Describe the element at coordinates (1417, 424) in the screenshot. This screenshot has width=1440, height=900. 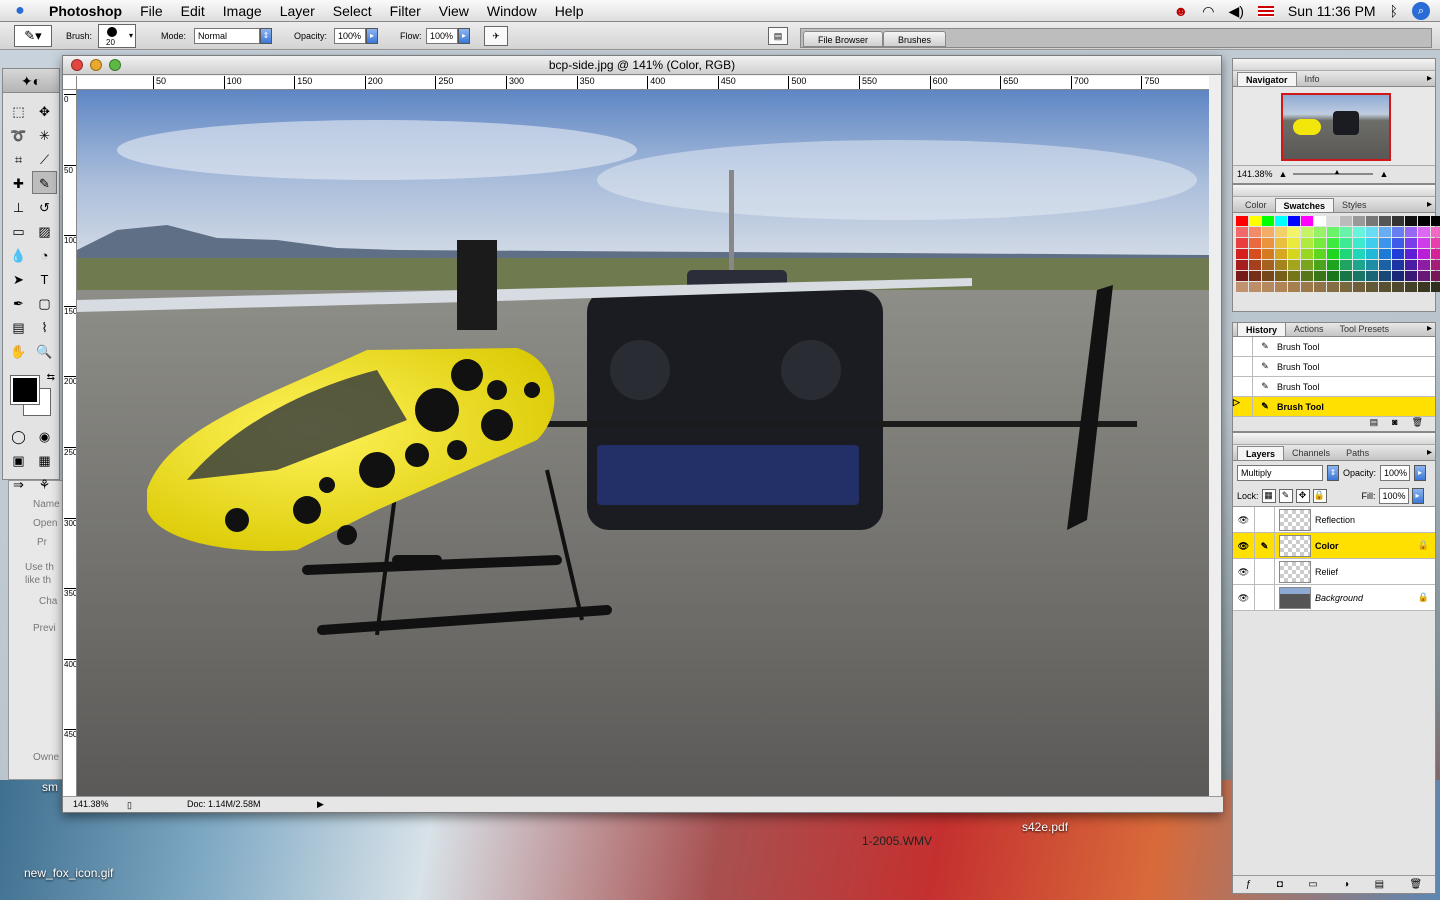
I see `trash-icon: 🗑` at that location.